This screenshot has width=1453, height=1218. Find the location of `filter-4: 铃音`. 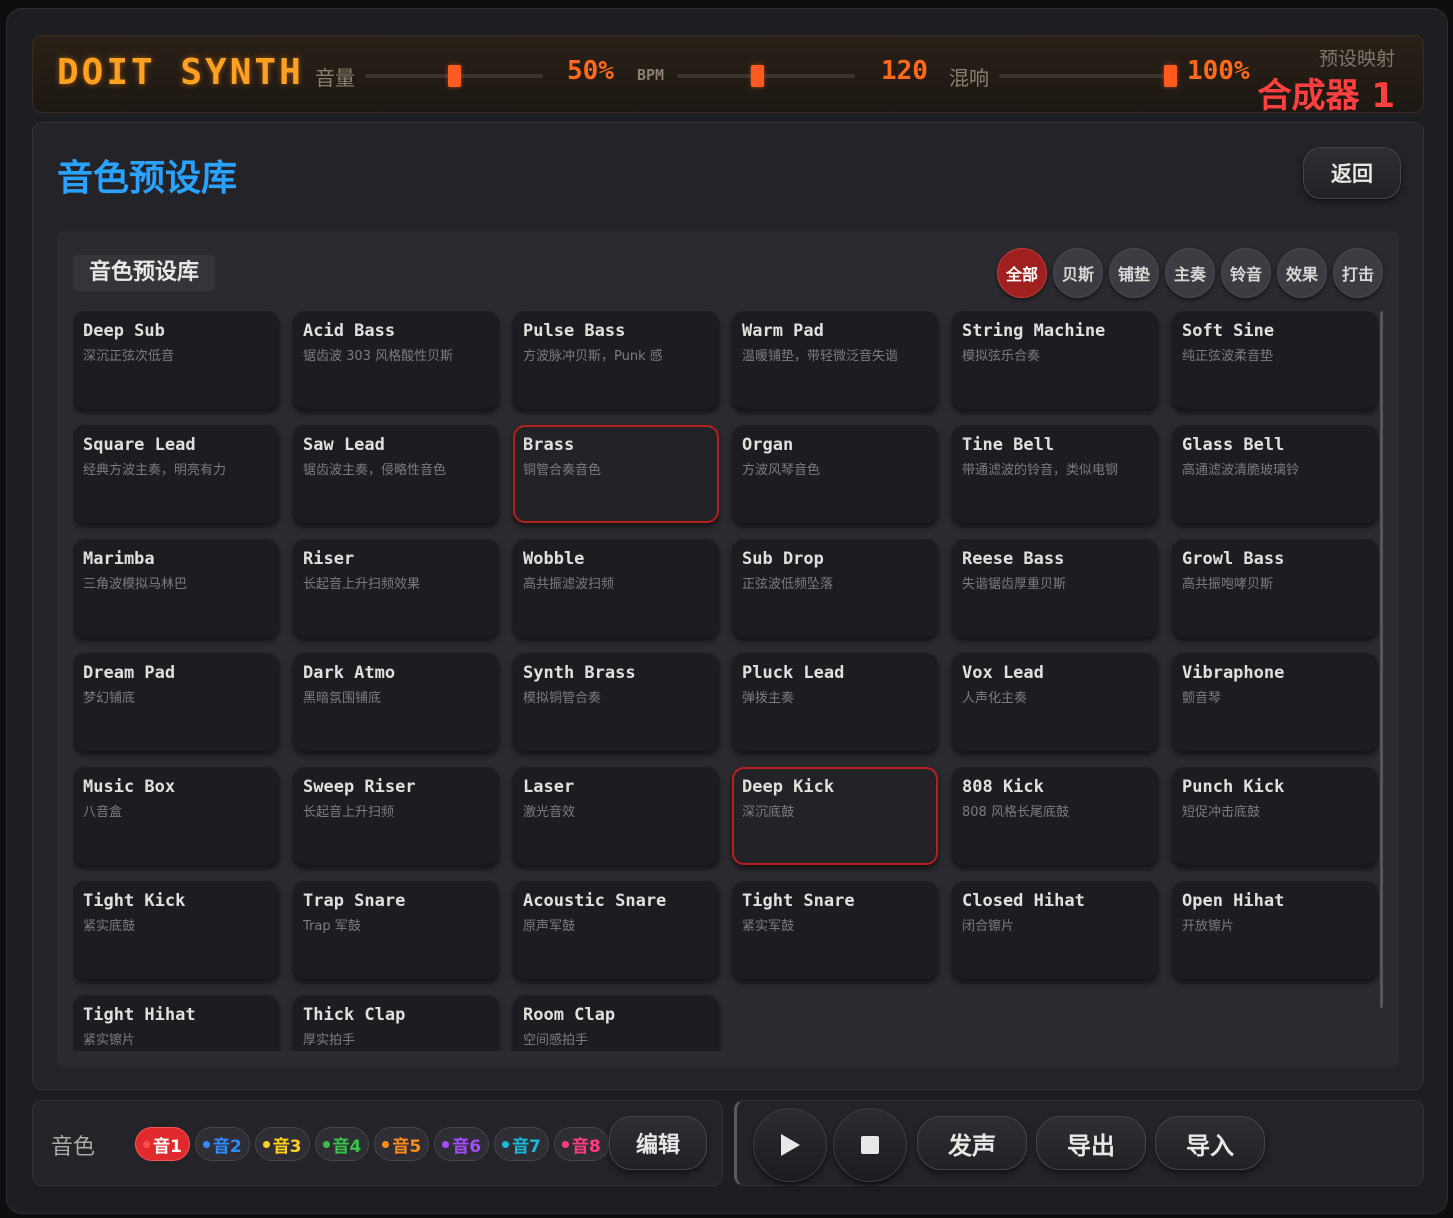

filter-4: 铃音 is located at coordinates (1246, 273).